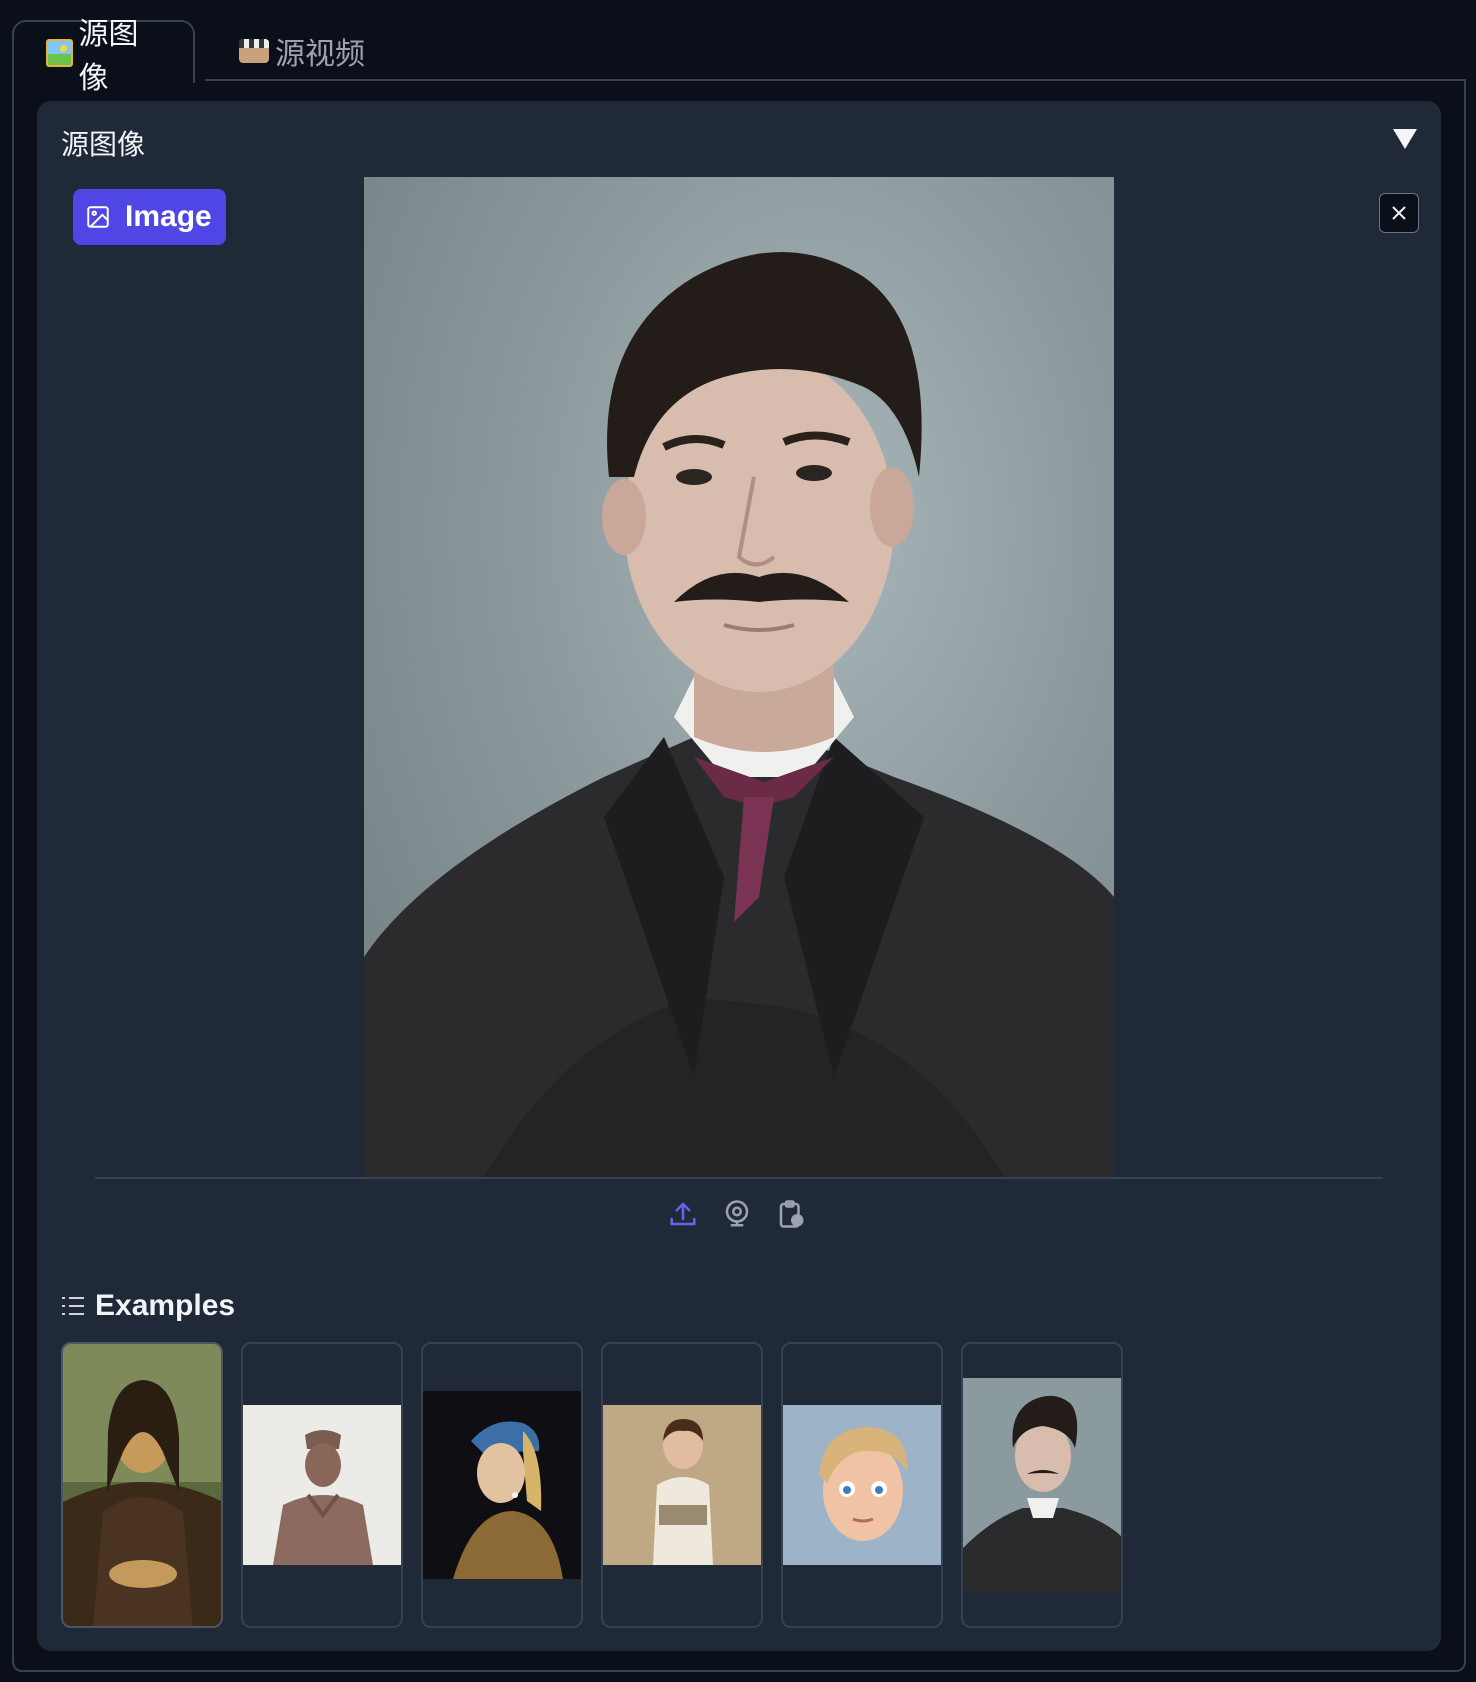 This screenshot has width=1476, height=1682. Describe the element at coordinates (592, 1485) in the screenshot. I see `examples-gallery` at that location.